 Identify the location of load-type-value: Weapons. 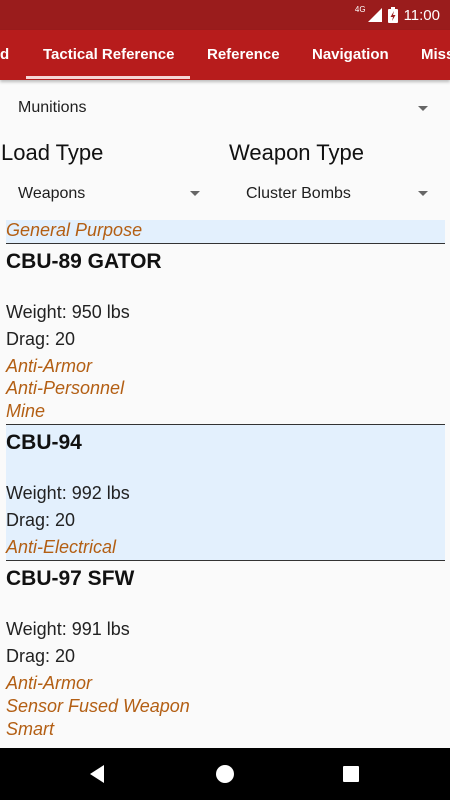
(52, 193).